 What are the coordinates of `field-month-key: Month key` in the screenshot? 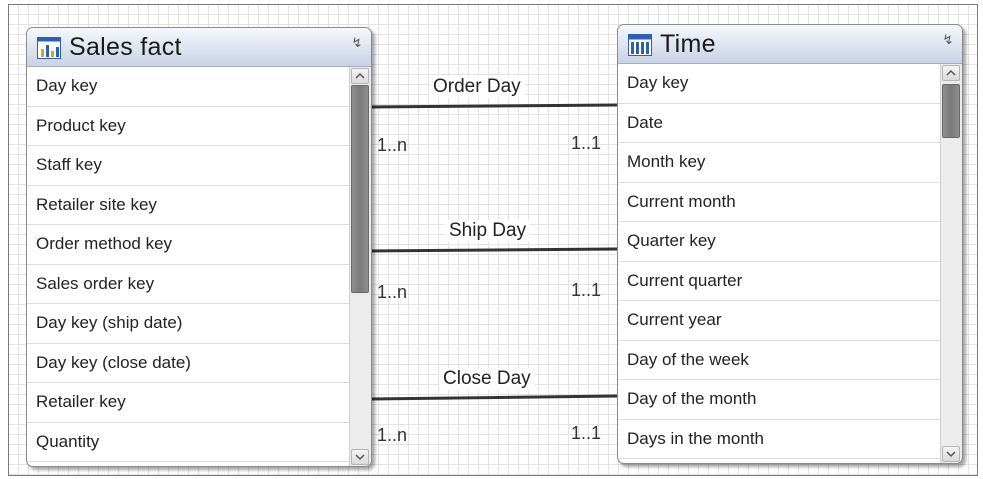 It's located at (779, 163).